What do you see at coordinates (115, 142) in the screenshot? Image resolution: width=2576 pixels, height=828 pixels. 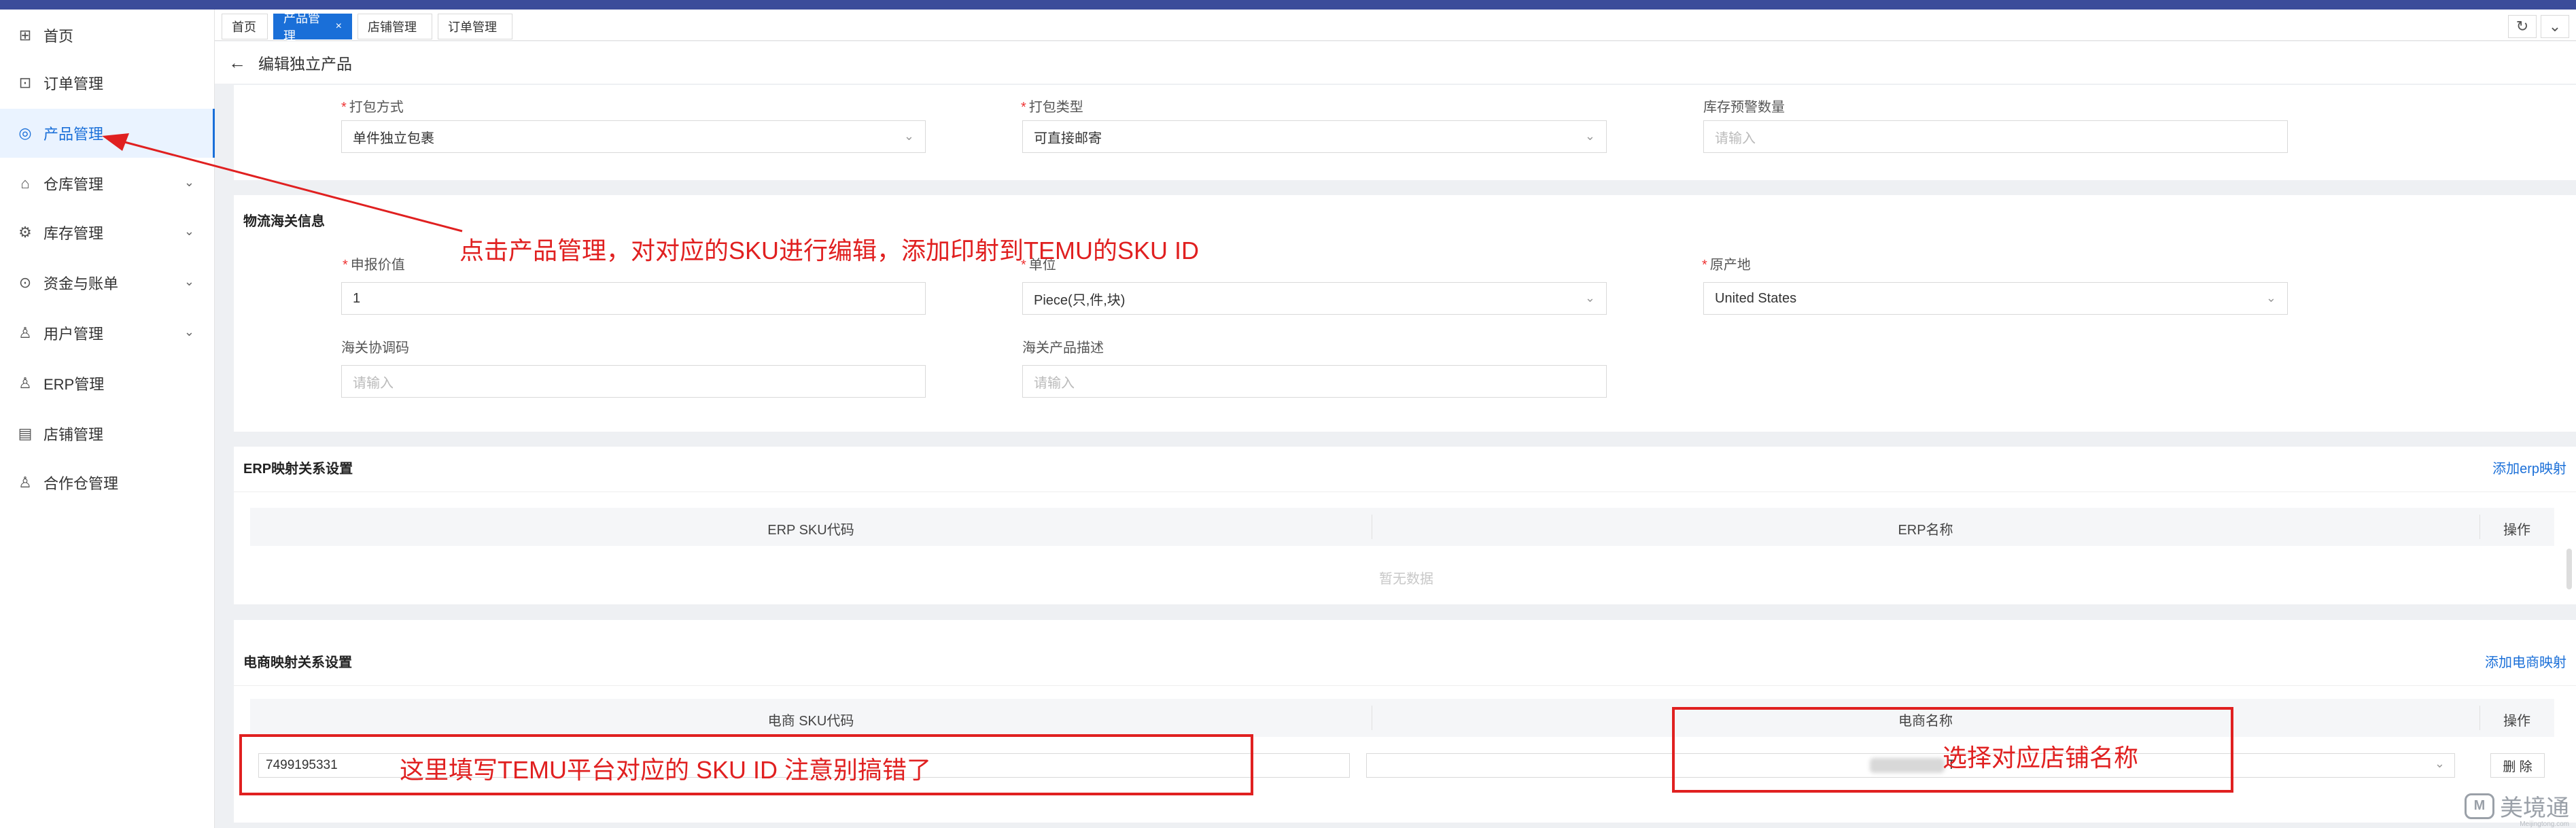 I see `arrow-head` at bounding box center [115, 142].